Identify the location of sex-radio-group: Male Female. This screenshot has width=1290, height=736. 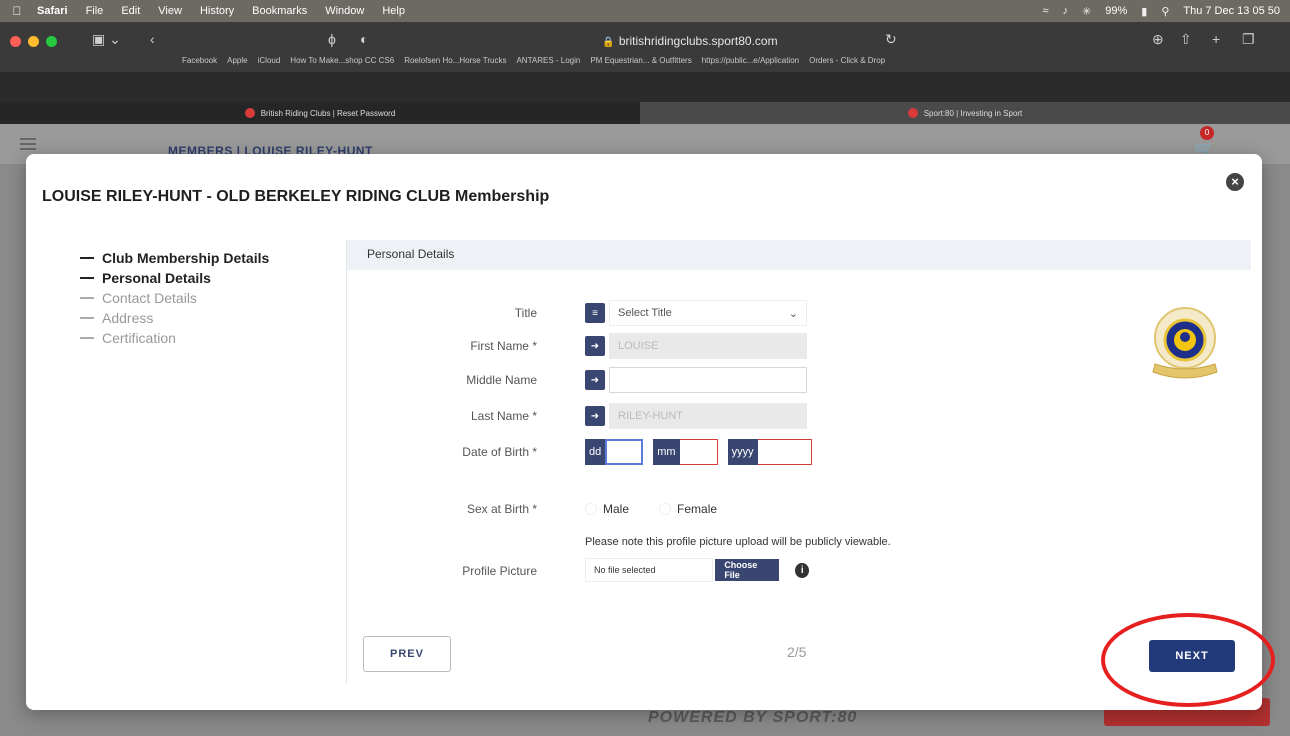
(651, 509).